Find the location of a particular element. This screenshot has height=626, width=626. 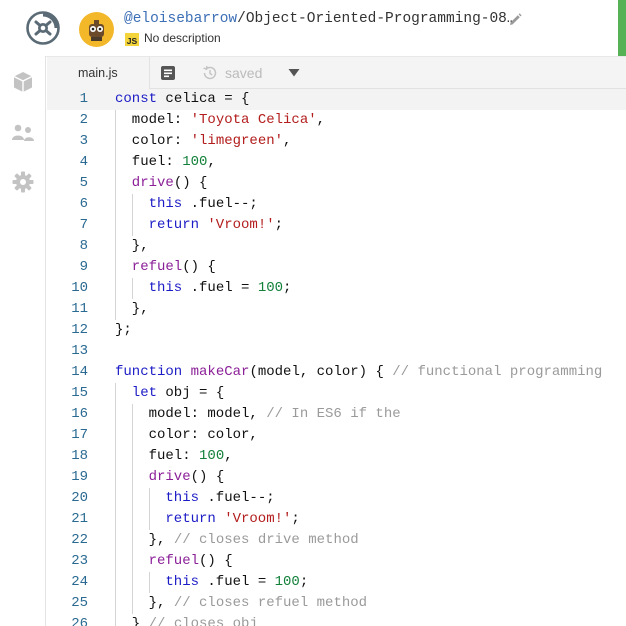

users-icon is located at coordinates (23, 133).